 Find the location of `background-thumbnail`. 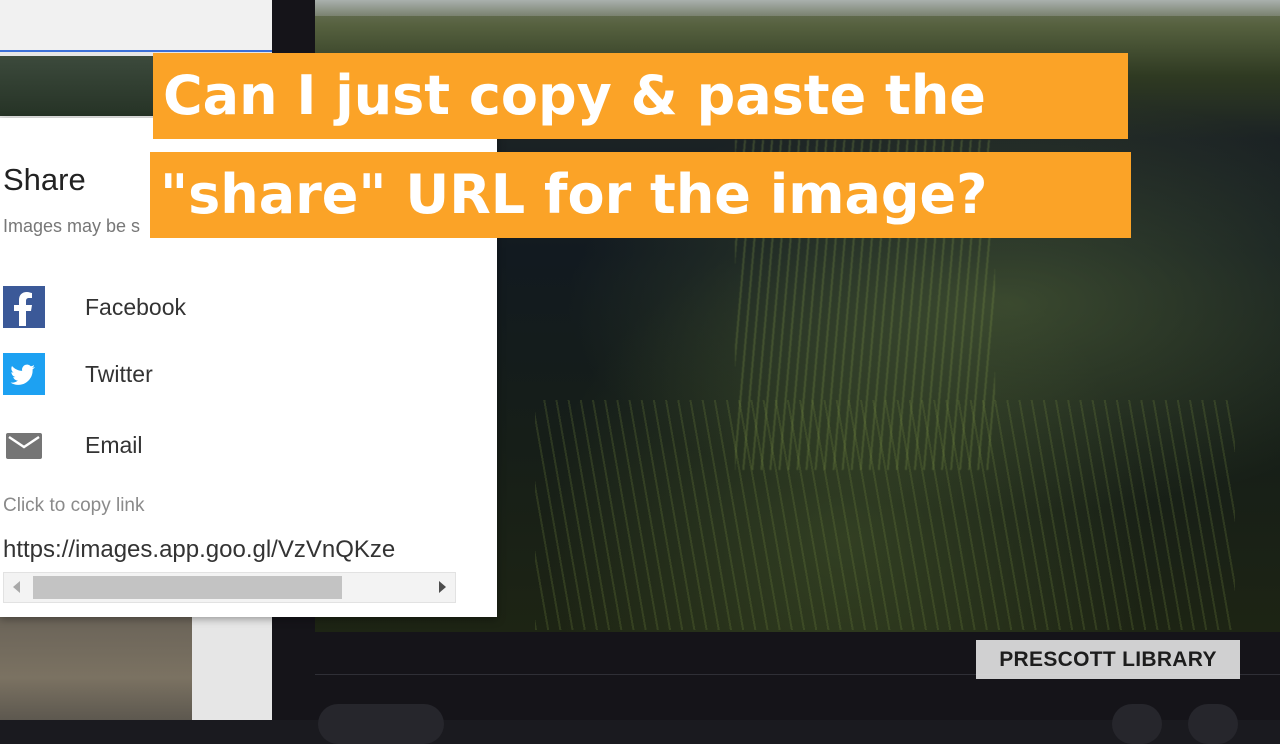

background-thumbnail is located at coordinates (96, 667).